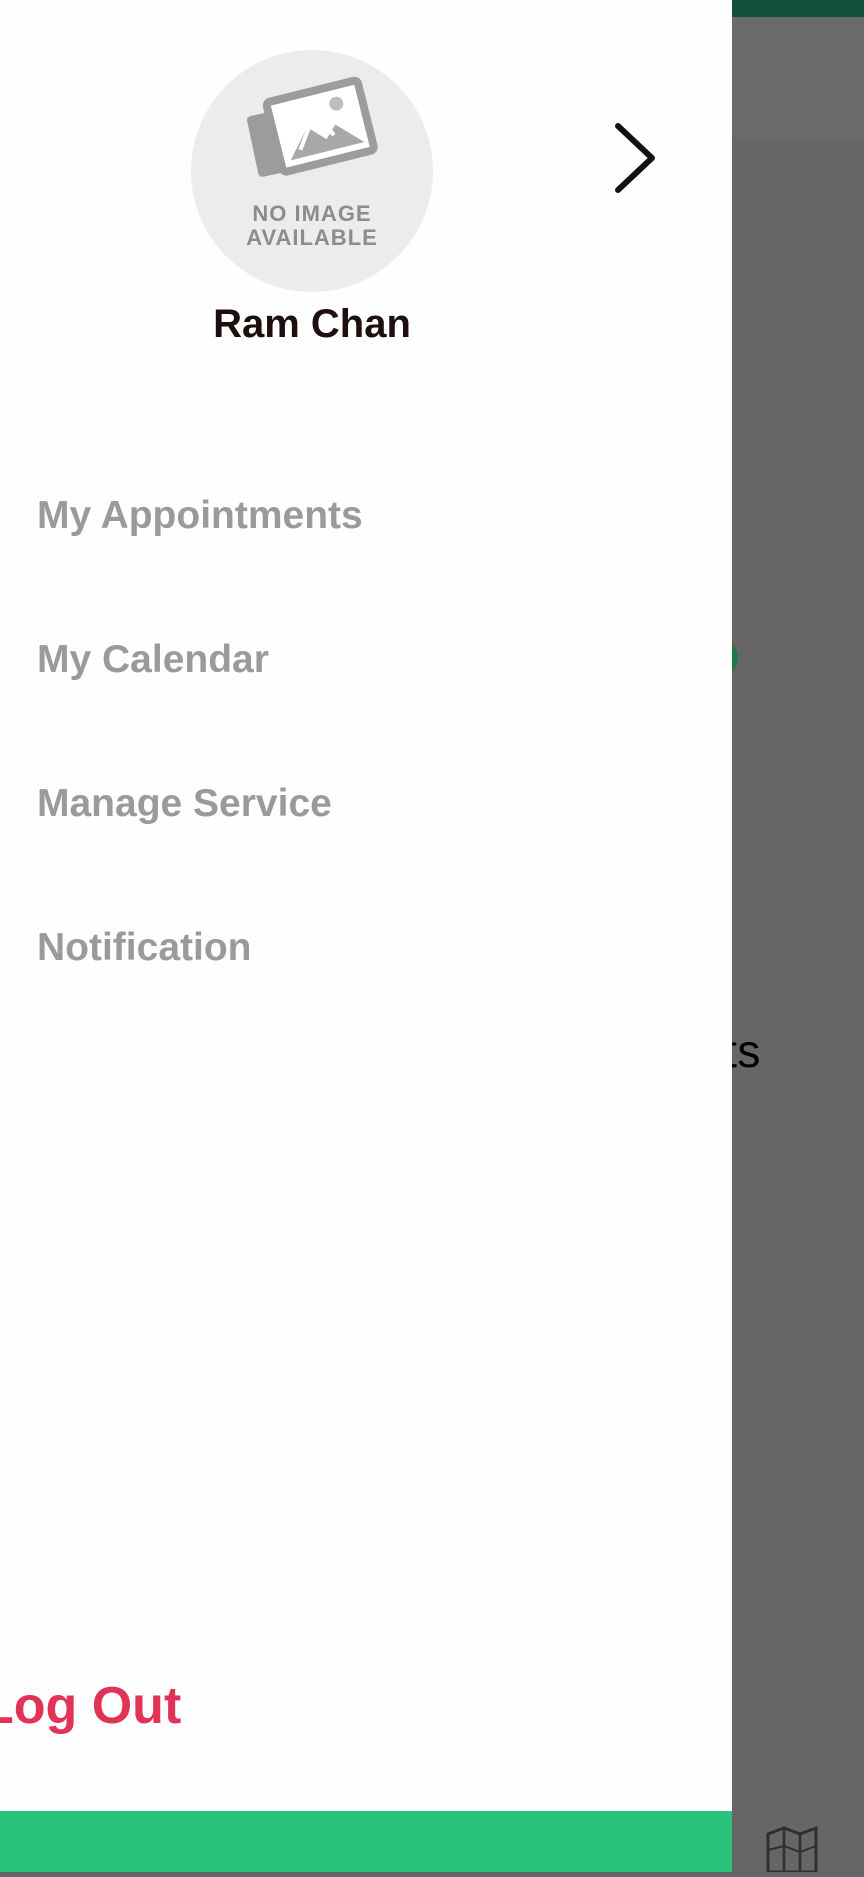 The image size is (864, 1877). I want to click on no-image-label: NO IMAGE AVAILABLE, so click(312, 225).